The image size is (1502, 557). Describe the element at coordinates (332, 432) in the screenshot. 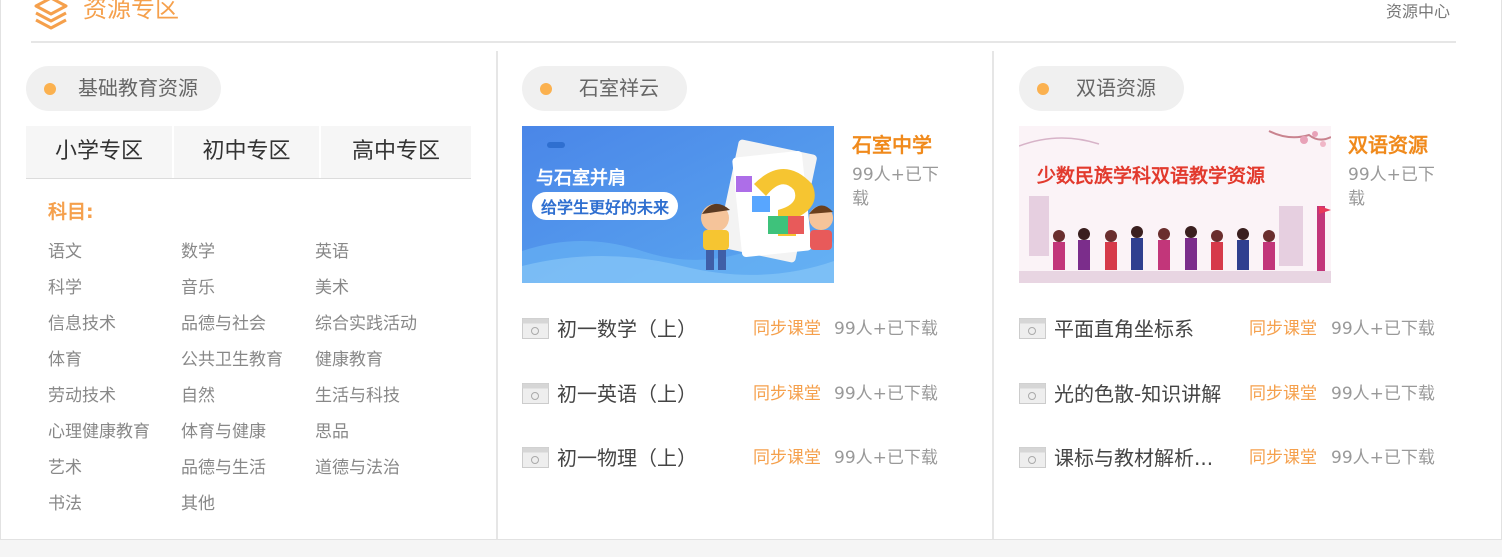

I see `subject-link: 思品` at that location.